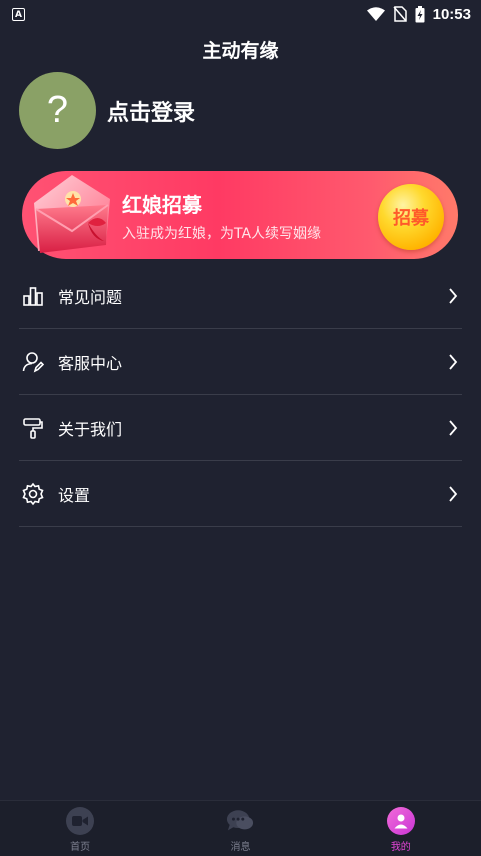 This screenshot has height=856, width=481. What do you see at coordinates (33, 428) in the screenshot?
I see `paint-roller-icon` at bounding box center [33, 428].